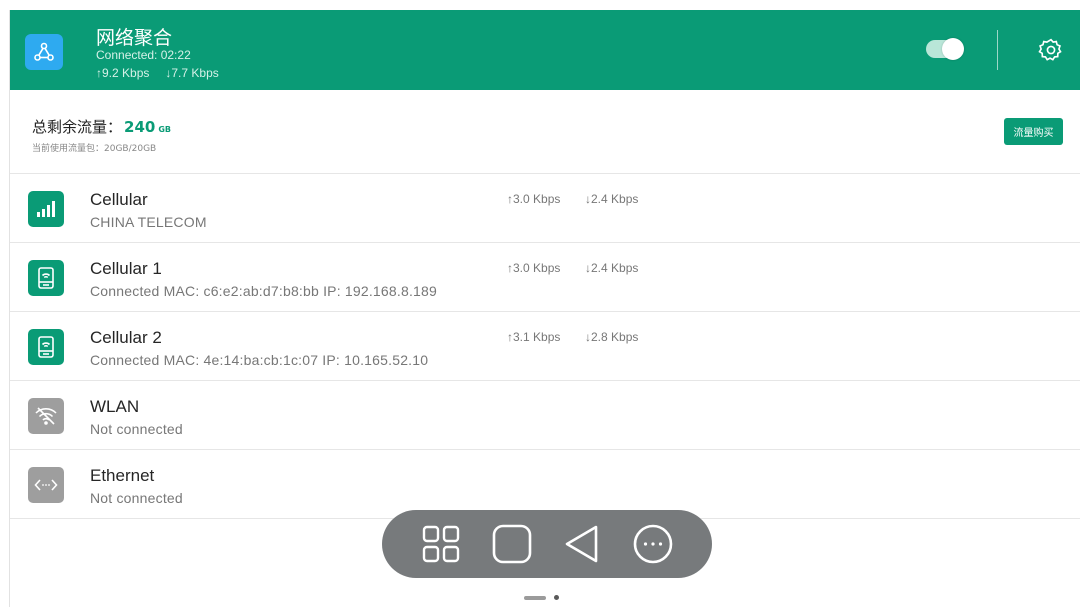 This screenshot has width=1080, height=607. Describe the element at coordinates (115, 406) in the screenshot. I see `connection-name: WLAN` at that location.